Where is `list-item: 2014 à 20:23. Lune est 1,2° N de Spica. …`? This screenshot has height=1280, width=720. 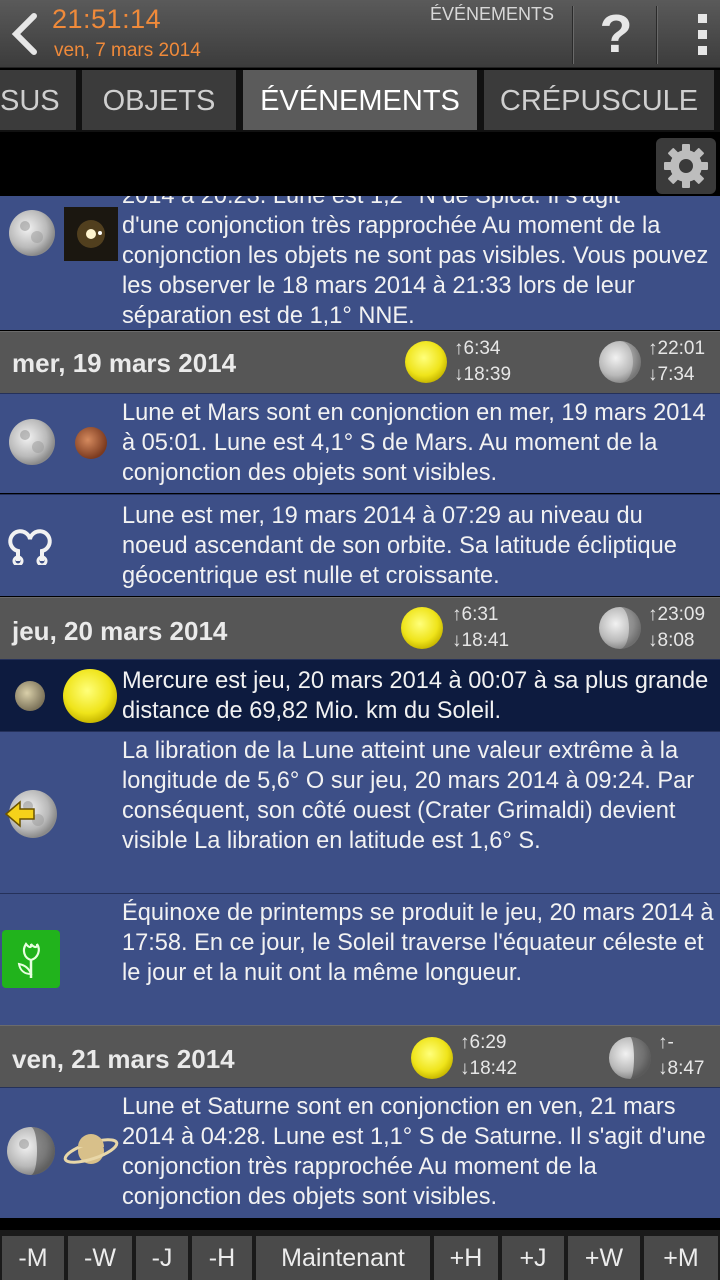 list-item: 2014 à 20:23. Lune est 1,2° N de Spica. … is located at coordinates (360, 263).